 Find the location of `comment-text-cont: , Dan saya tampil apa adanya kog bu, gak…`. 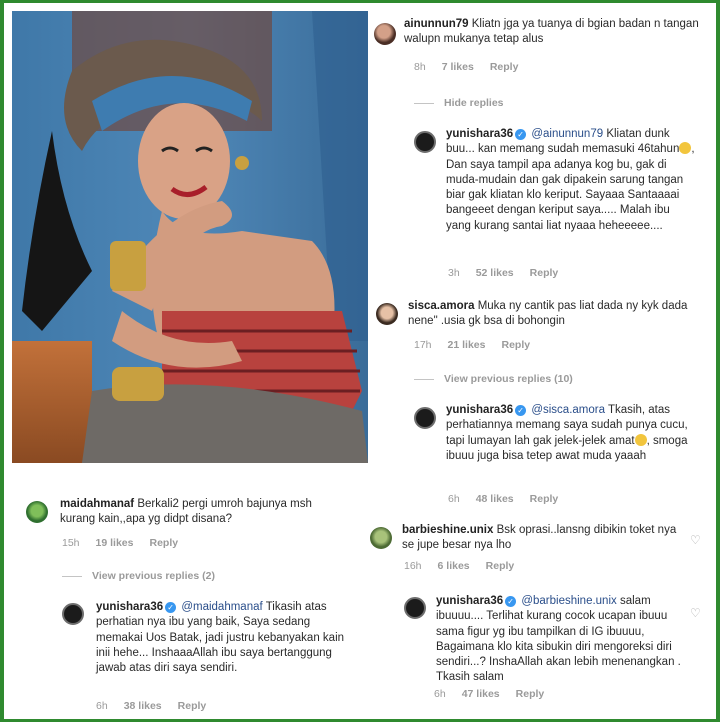

comment-text-cont: , Dan saya tampil apa adanya kog bu, gak… is located at coordinates (570, 187).